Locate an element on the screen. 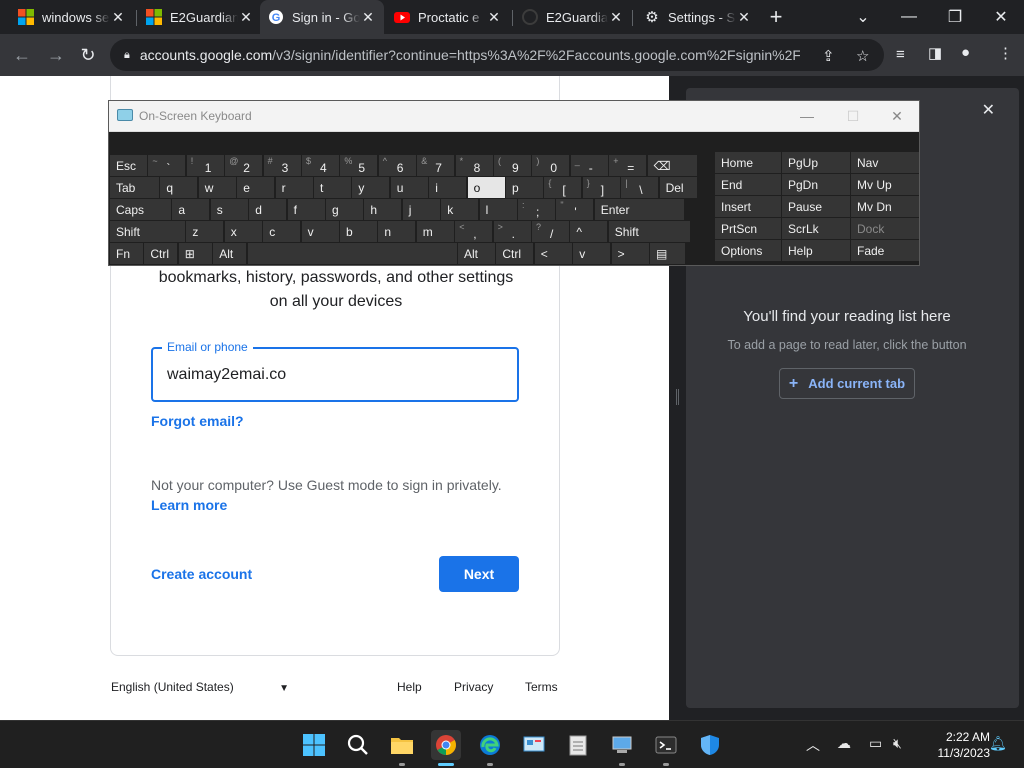 The width and height of the screenshot is (1024, 768). menu-kebab-icon: ⋮ is located at coordinates (1005, 53).